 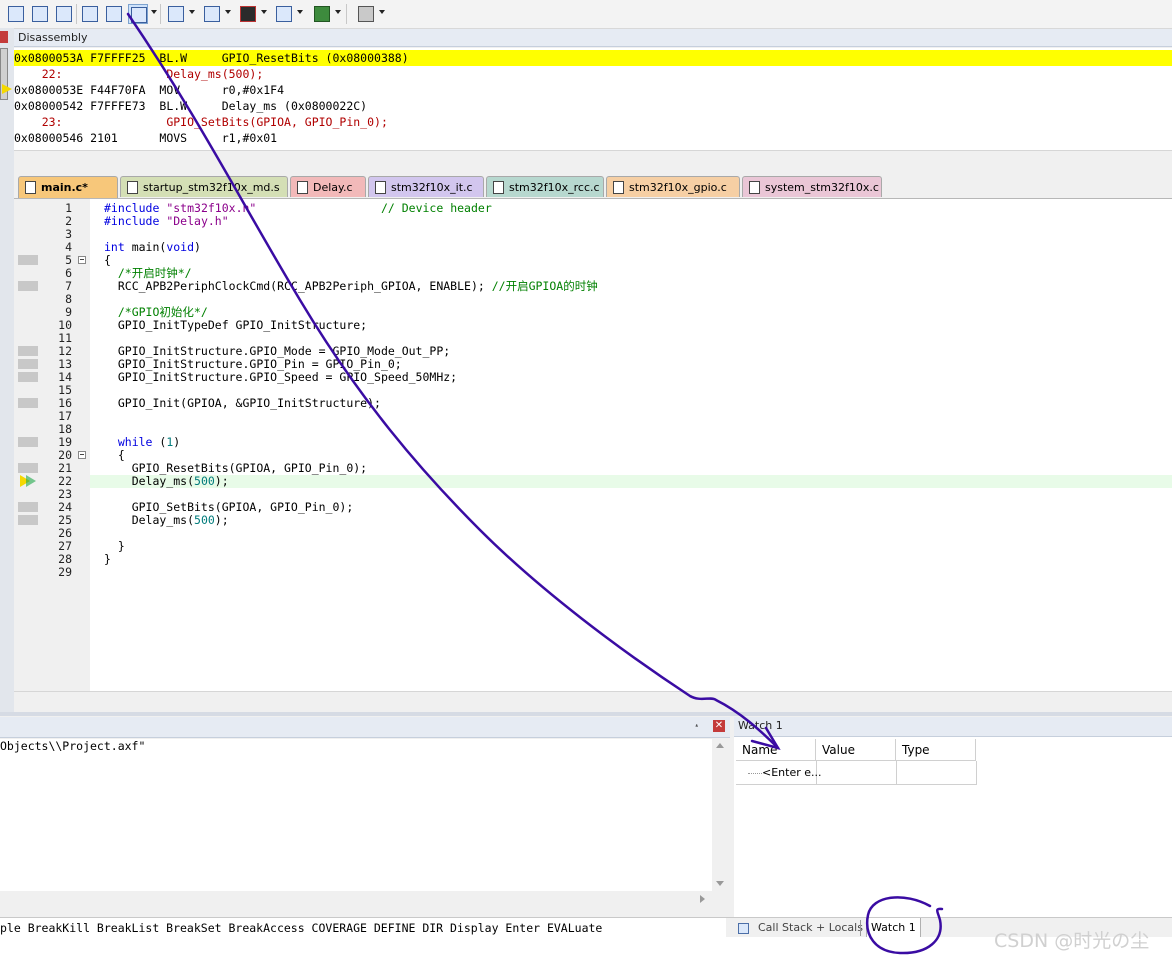 I want to click on system-viewer-icon, so click(x=322, y=14).